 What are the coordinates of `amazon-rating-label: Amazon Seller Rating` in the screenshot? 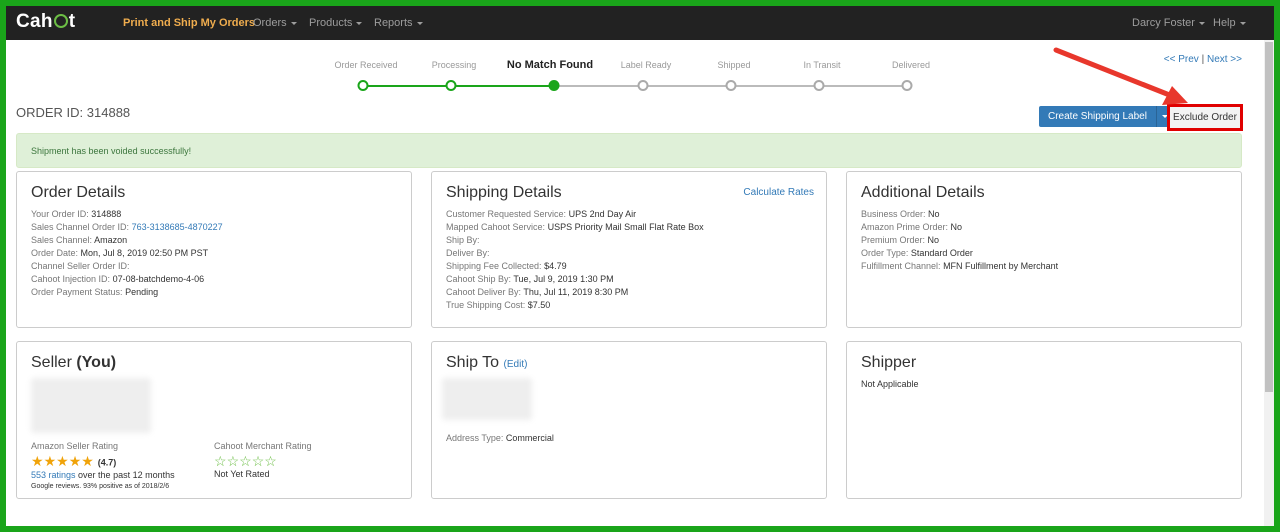 It's located at (75, 446).